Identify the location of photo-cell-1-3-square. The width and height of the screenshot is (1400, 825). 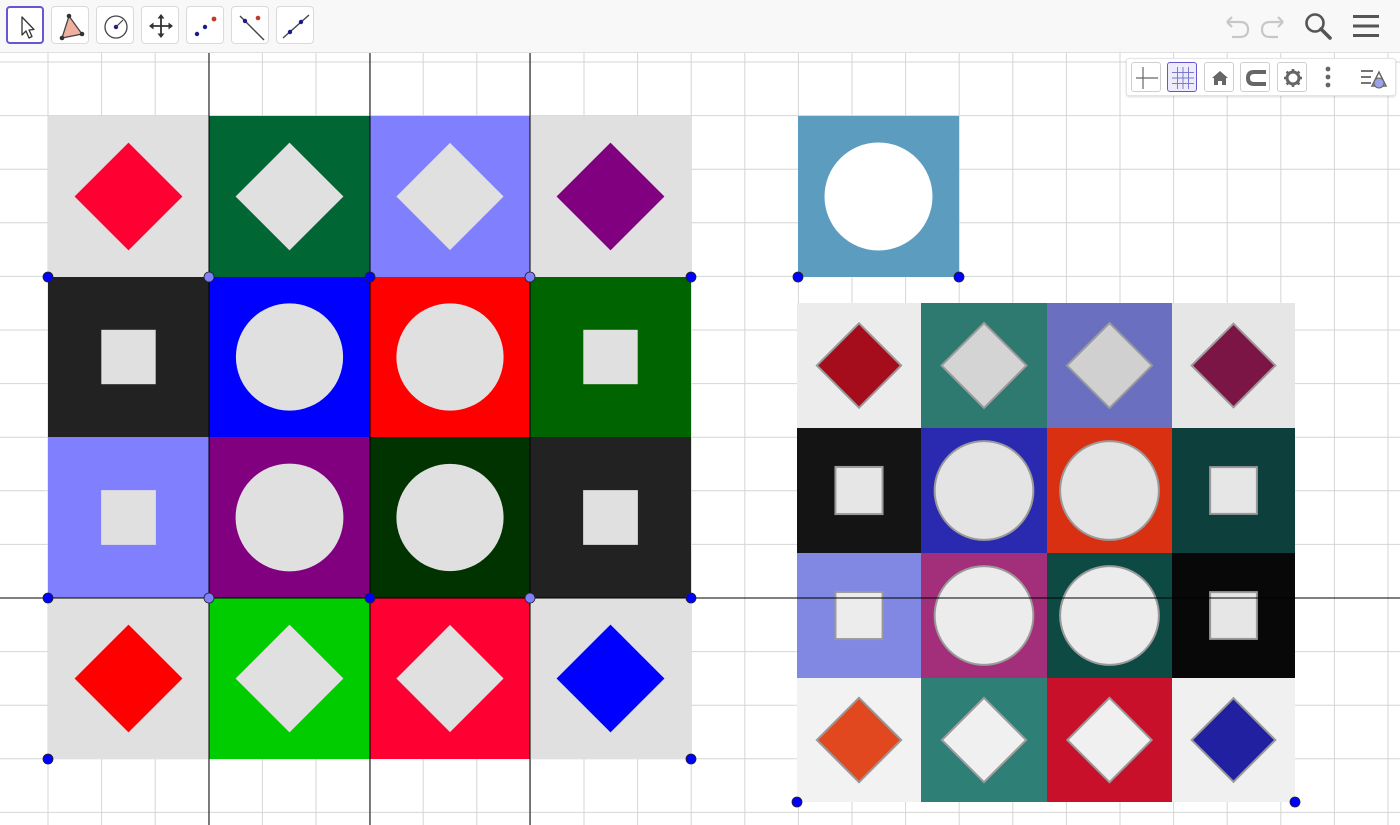
(1233, 490).